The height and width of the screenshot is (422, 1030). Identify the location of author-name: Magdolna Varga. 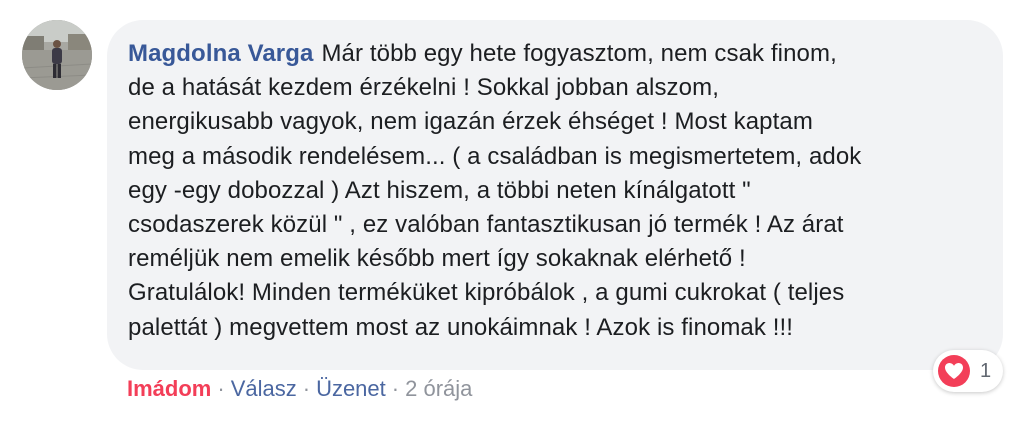
(220, 53).